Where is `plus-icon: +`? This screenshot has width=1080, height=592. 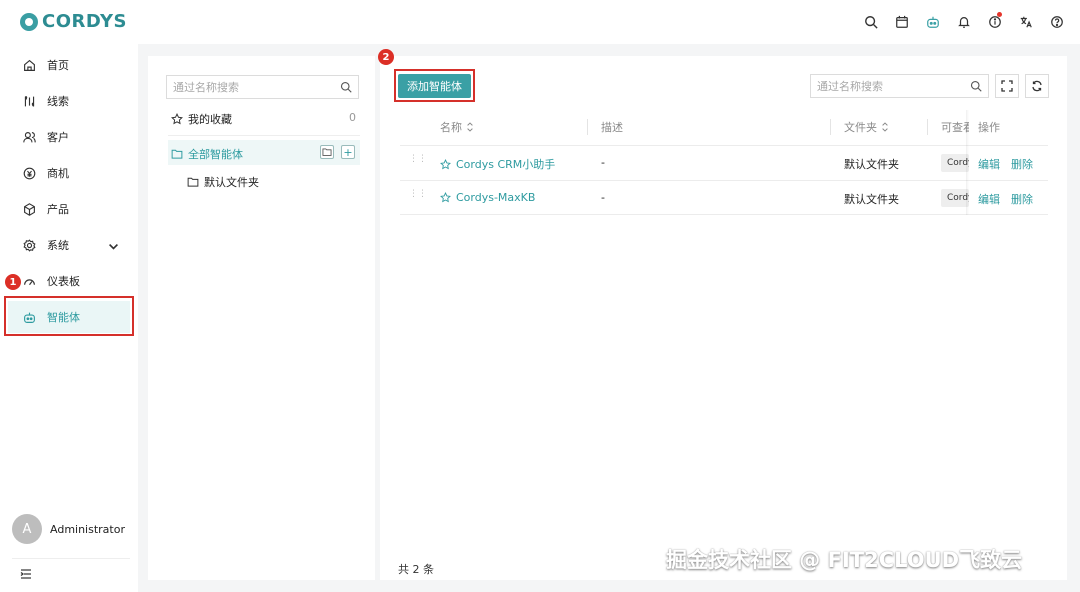
plus-icon: + is located at coordinates (348, 152).